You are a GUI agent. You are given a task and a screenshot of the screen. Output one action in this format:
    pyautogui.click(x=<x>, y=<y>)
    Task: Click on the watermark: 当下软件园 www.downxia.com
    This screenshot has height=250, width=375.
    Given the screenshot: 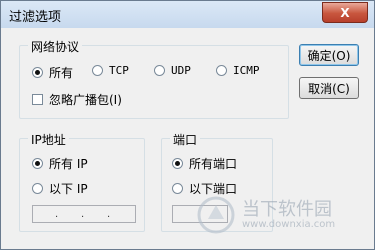 What is the action you would take?
    pyautogui.click(x=276, y=217)
    